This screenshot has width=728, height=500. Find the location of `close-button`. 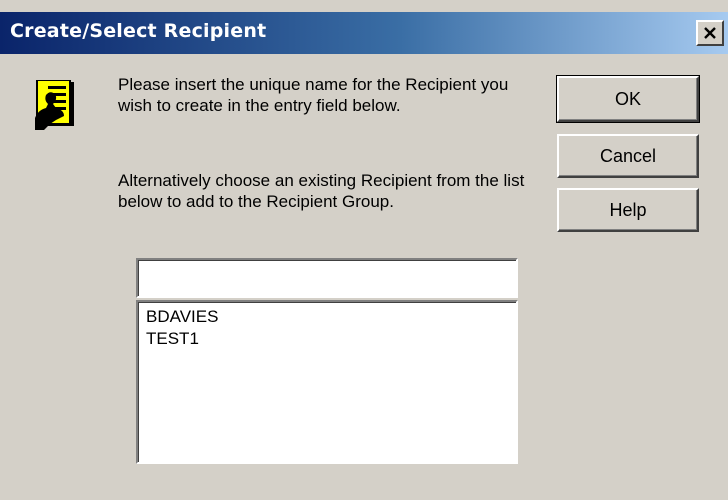

close-button is located at coordinates (710, 33).